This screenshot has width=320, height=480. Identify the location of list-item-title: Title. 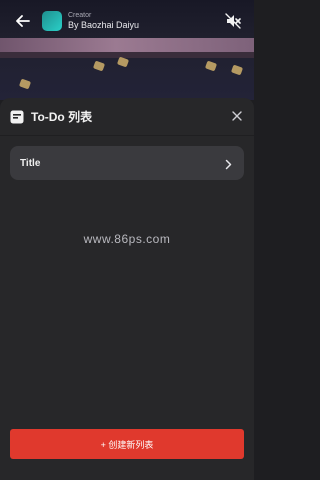
(30, 163).